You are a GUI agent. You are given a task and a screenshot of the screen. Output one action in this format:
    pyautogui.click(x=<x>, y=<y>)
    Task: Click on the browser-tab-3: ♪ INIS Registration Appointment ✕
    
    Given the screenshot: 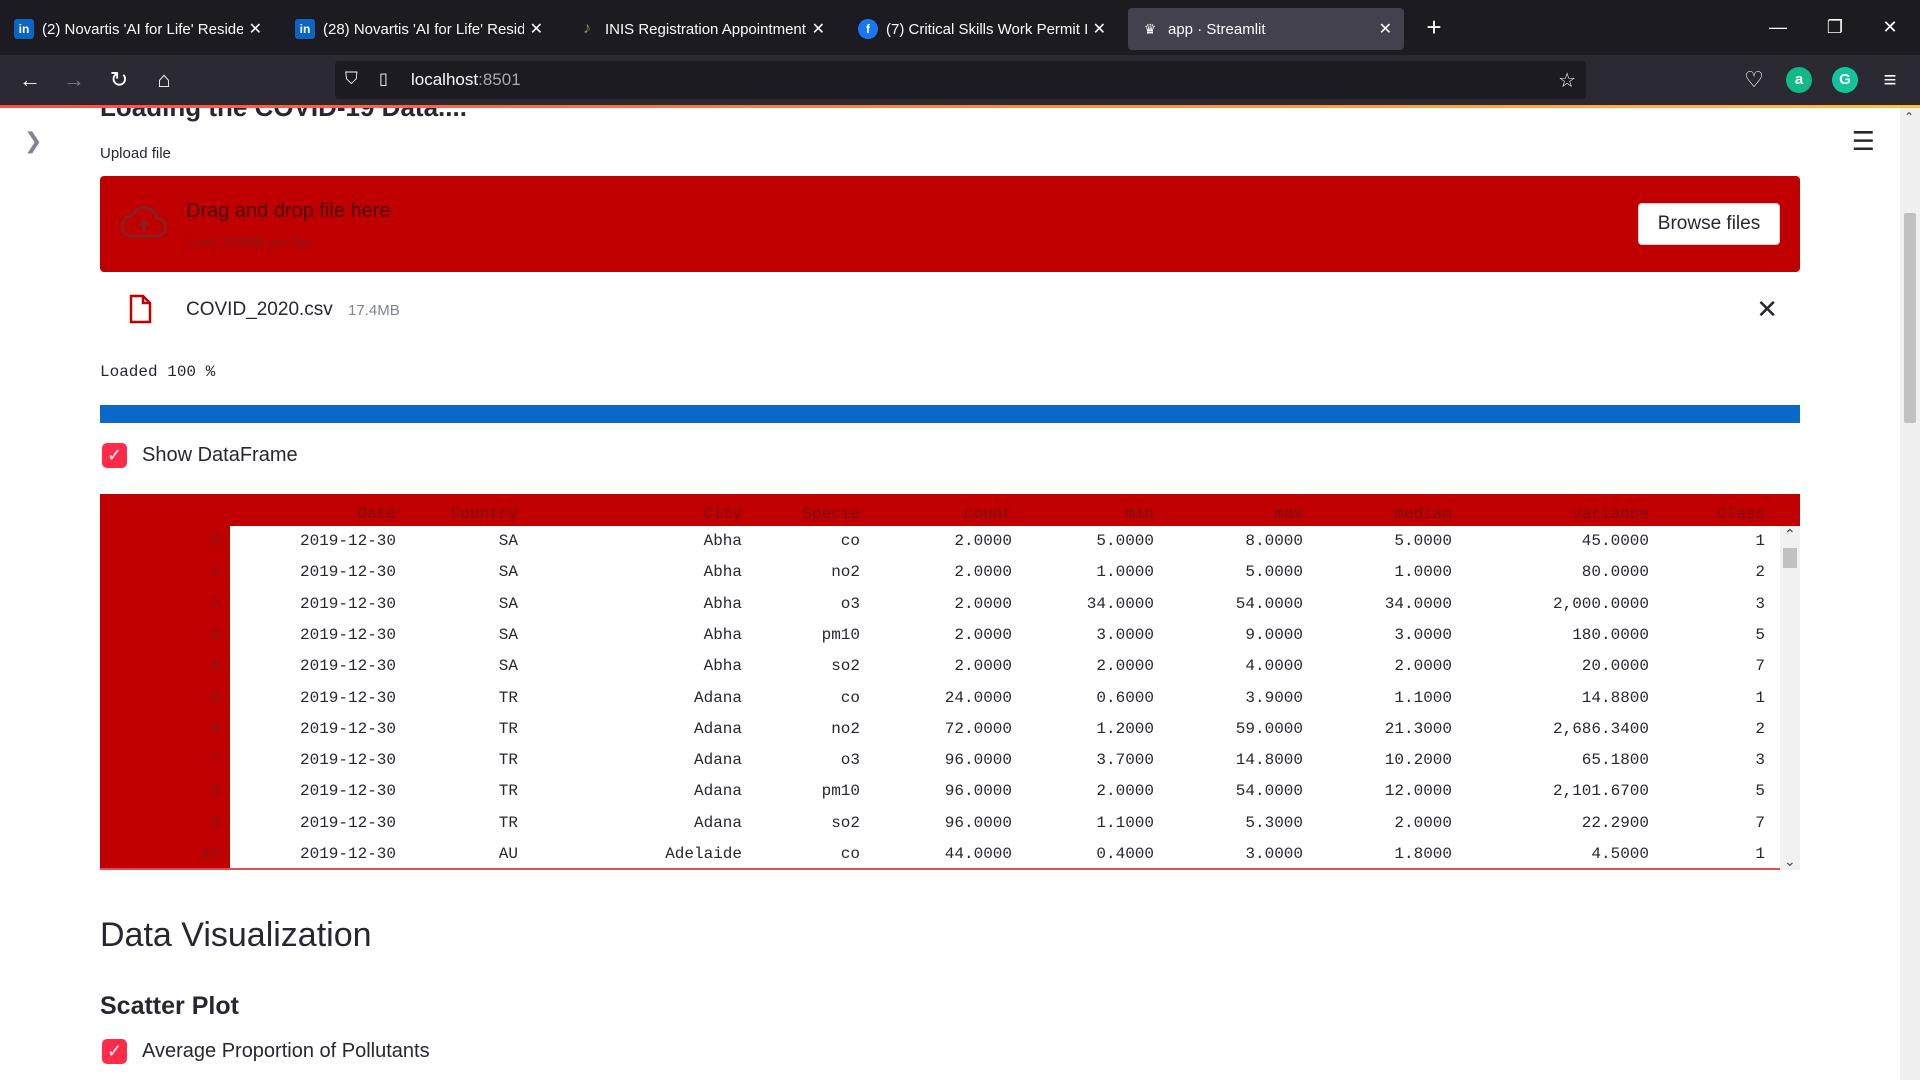 What is the action you would take?
    pyautogui.click(x=701, y=29)
    